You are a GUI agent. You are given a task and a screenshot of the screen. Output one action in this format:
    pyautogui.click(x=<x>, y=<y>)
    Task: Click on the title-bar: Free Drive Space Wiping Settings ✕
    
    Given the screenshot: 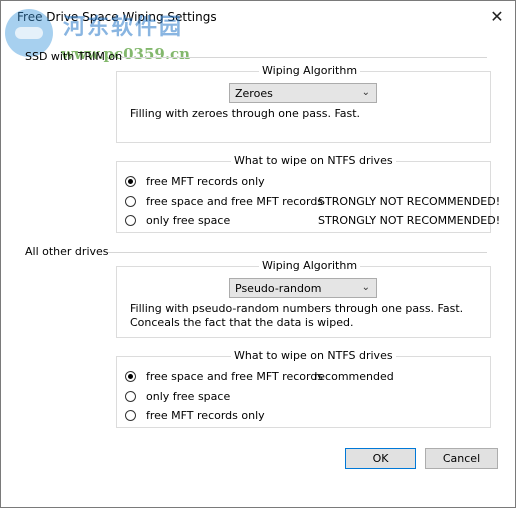 What is the action you would take?
    pyautogui.click(x=258, y=16)
    